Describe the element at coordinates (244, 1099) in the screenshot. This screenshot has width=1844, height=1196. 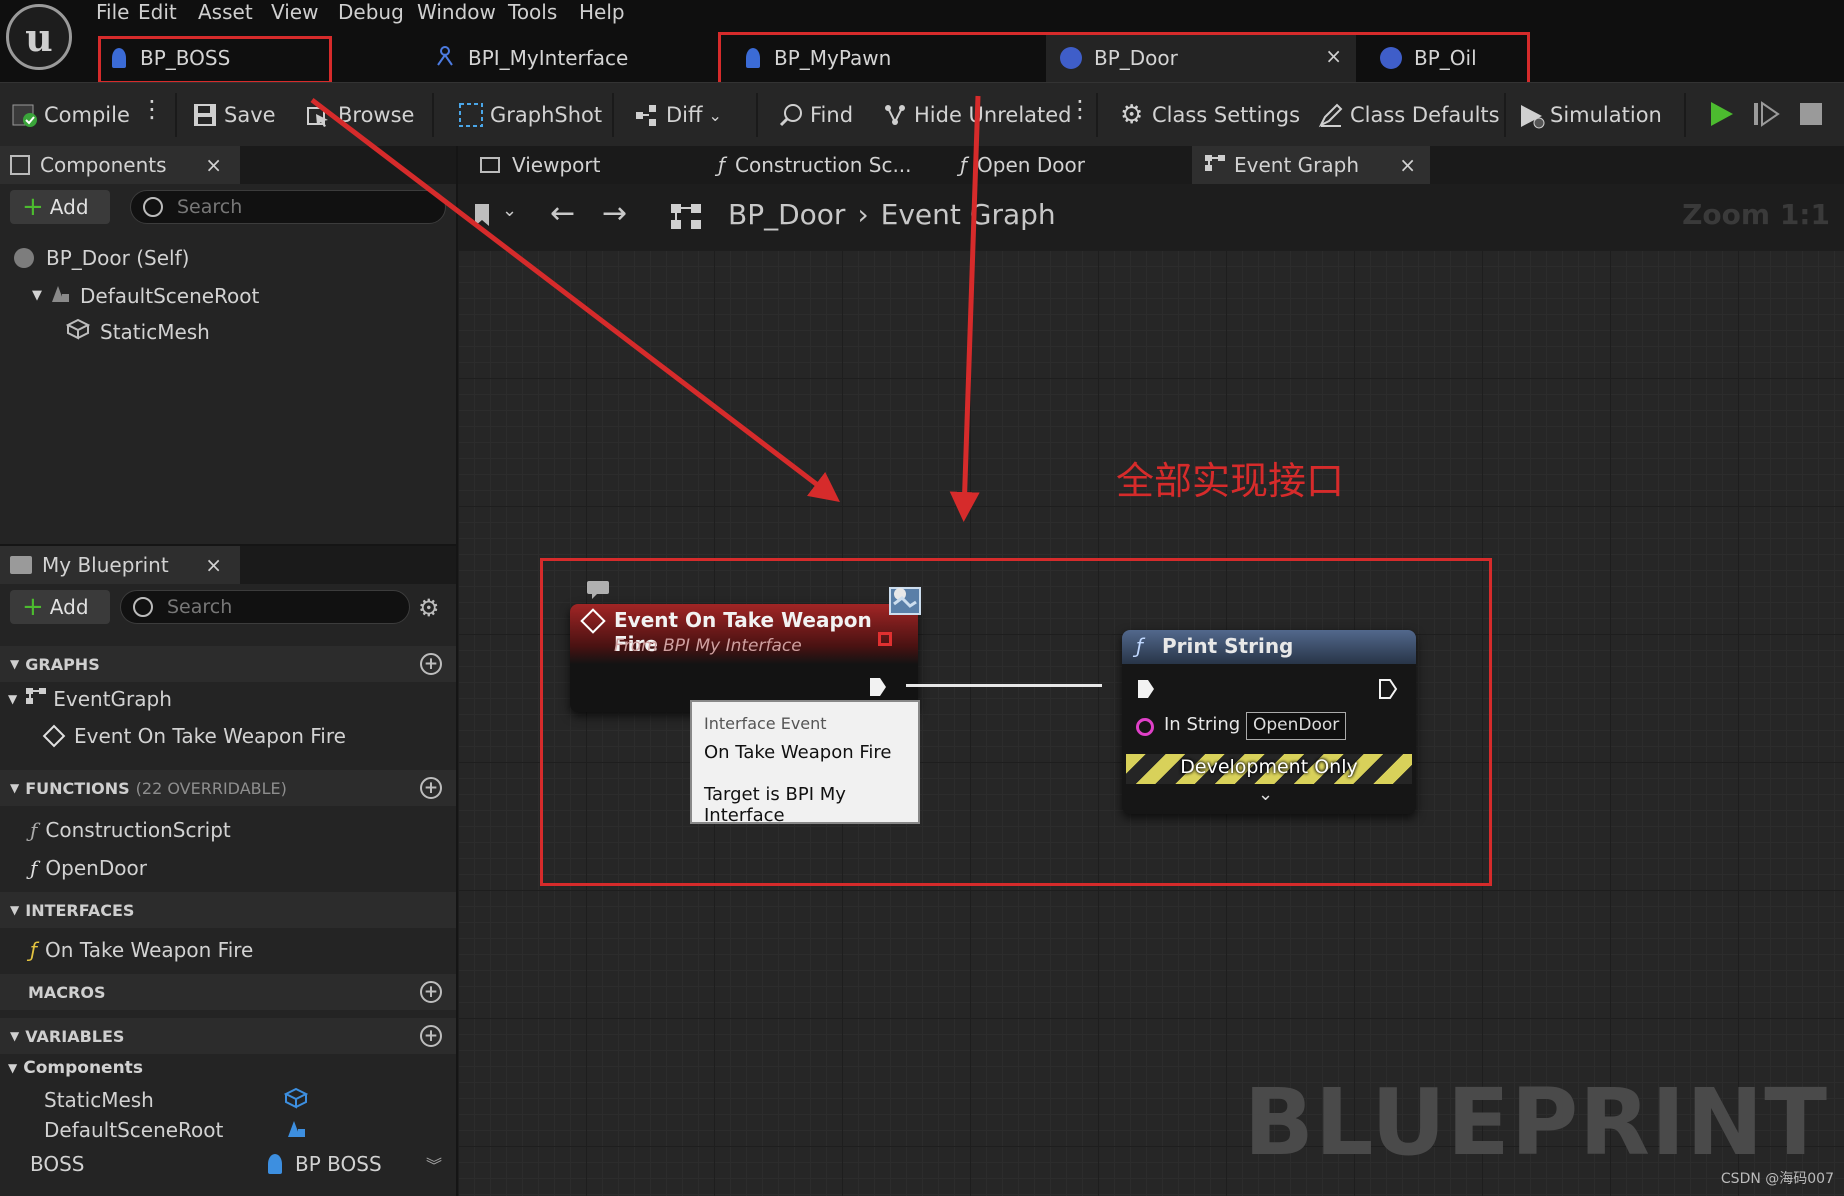
I see `variable-item-staticmesh: StaticMesh` at that location.